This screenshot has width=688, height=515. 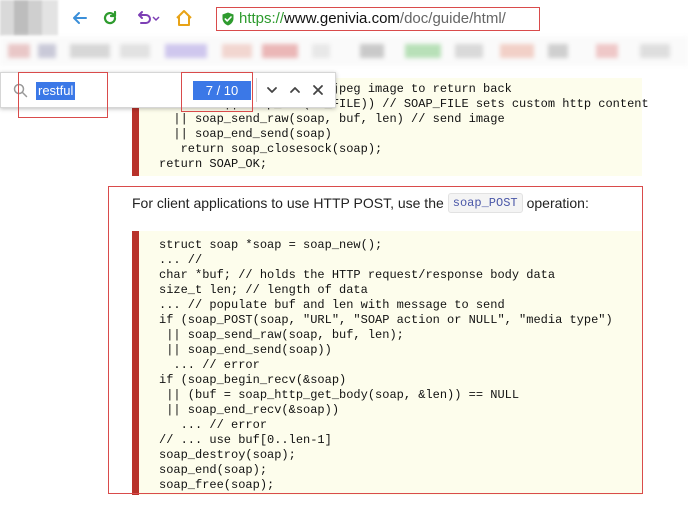 What do you see at coordinates (213, 470) in the screenshot?
I see `code-line: soap_end(soap);` at bounding box center [213, 470].